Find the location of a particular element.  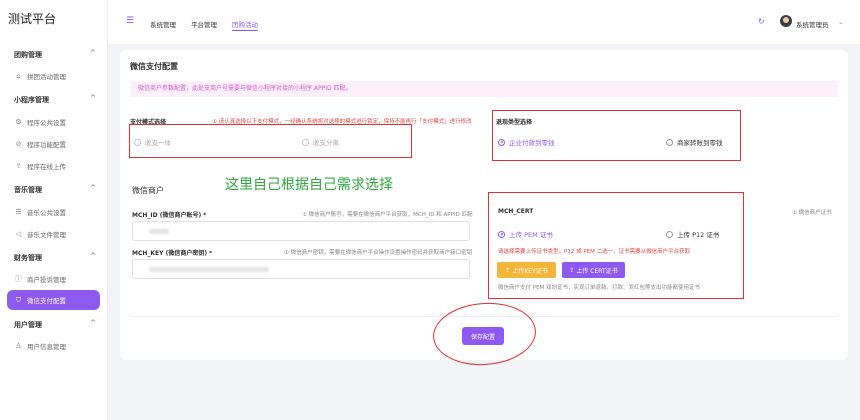

sidebar-item-label: 程序功能配置 is located at coordinates (46, 145).